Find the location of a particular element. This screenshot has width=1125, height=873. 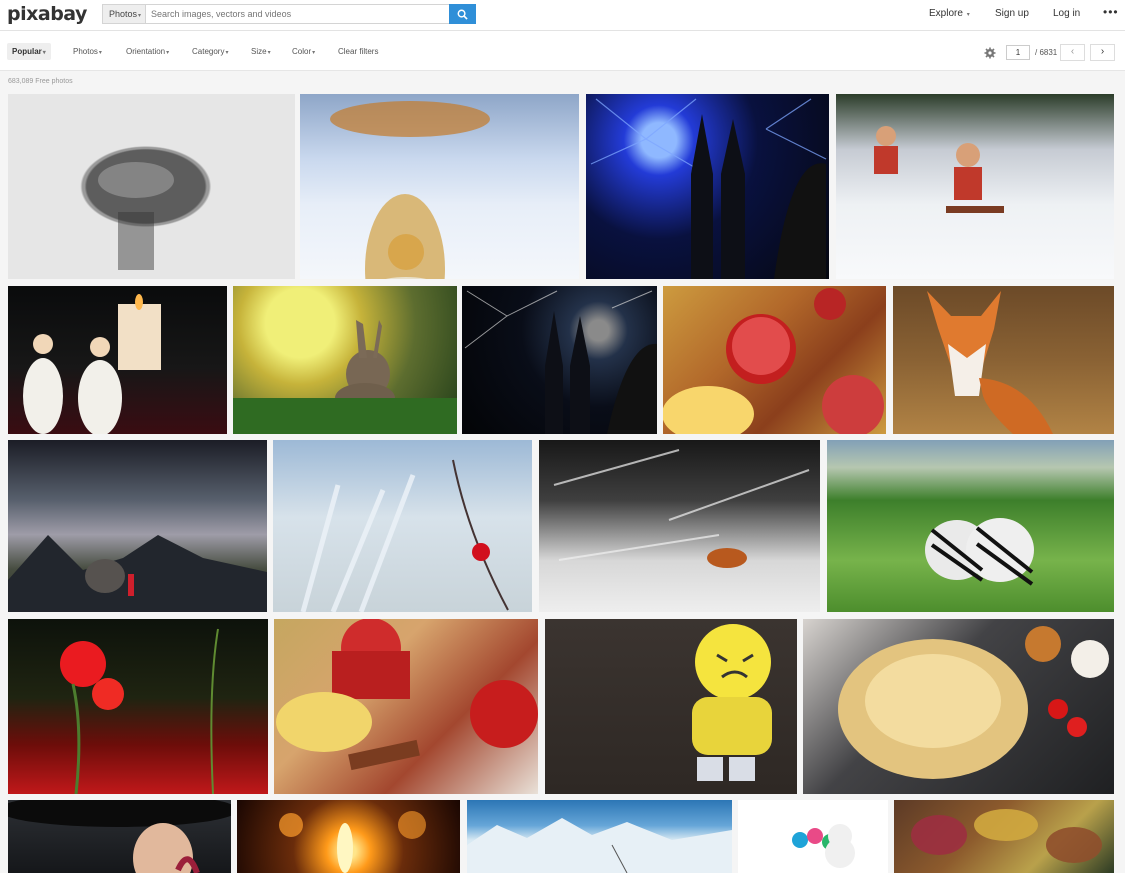

filter-orientation-label: Orientation is located at coordinates (146, 51).